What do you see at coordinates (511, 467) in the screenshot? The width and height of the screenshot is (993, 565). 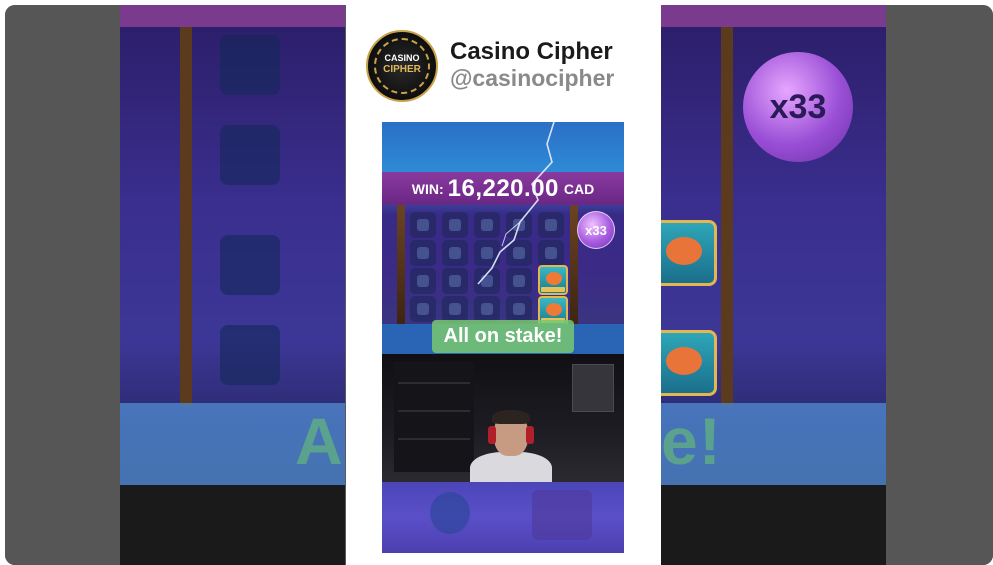 I see `streamer-body` at bounding box center [511, 467].